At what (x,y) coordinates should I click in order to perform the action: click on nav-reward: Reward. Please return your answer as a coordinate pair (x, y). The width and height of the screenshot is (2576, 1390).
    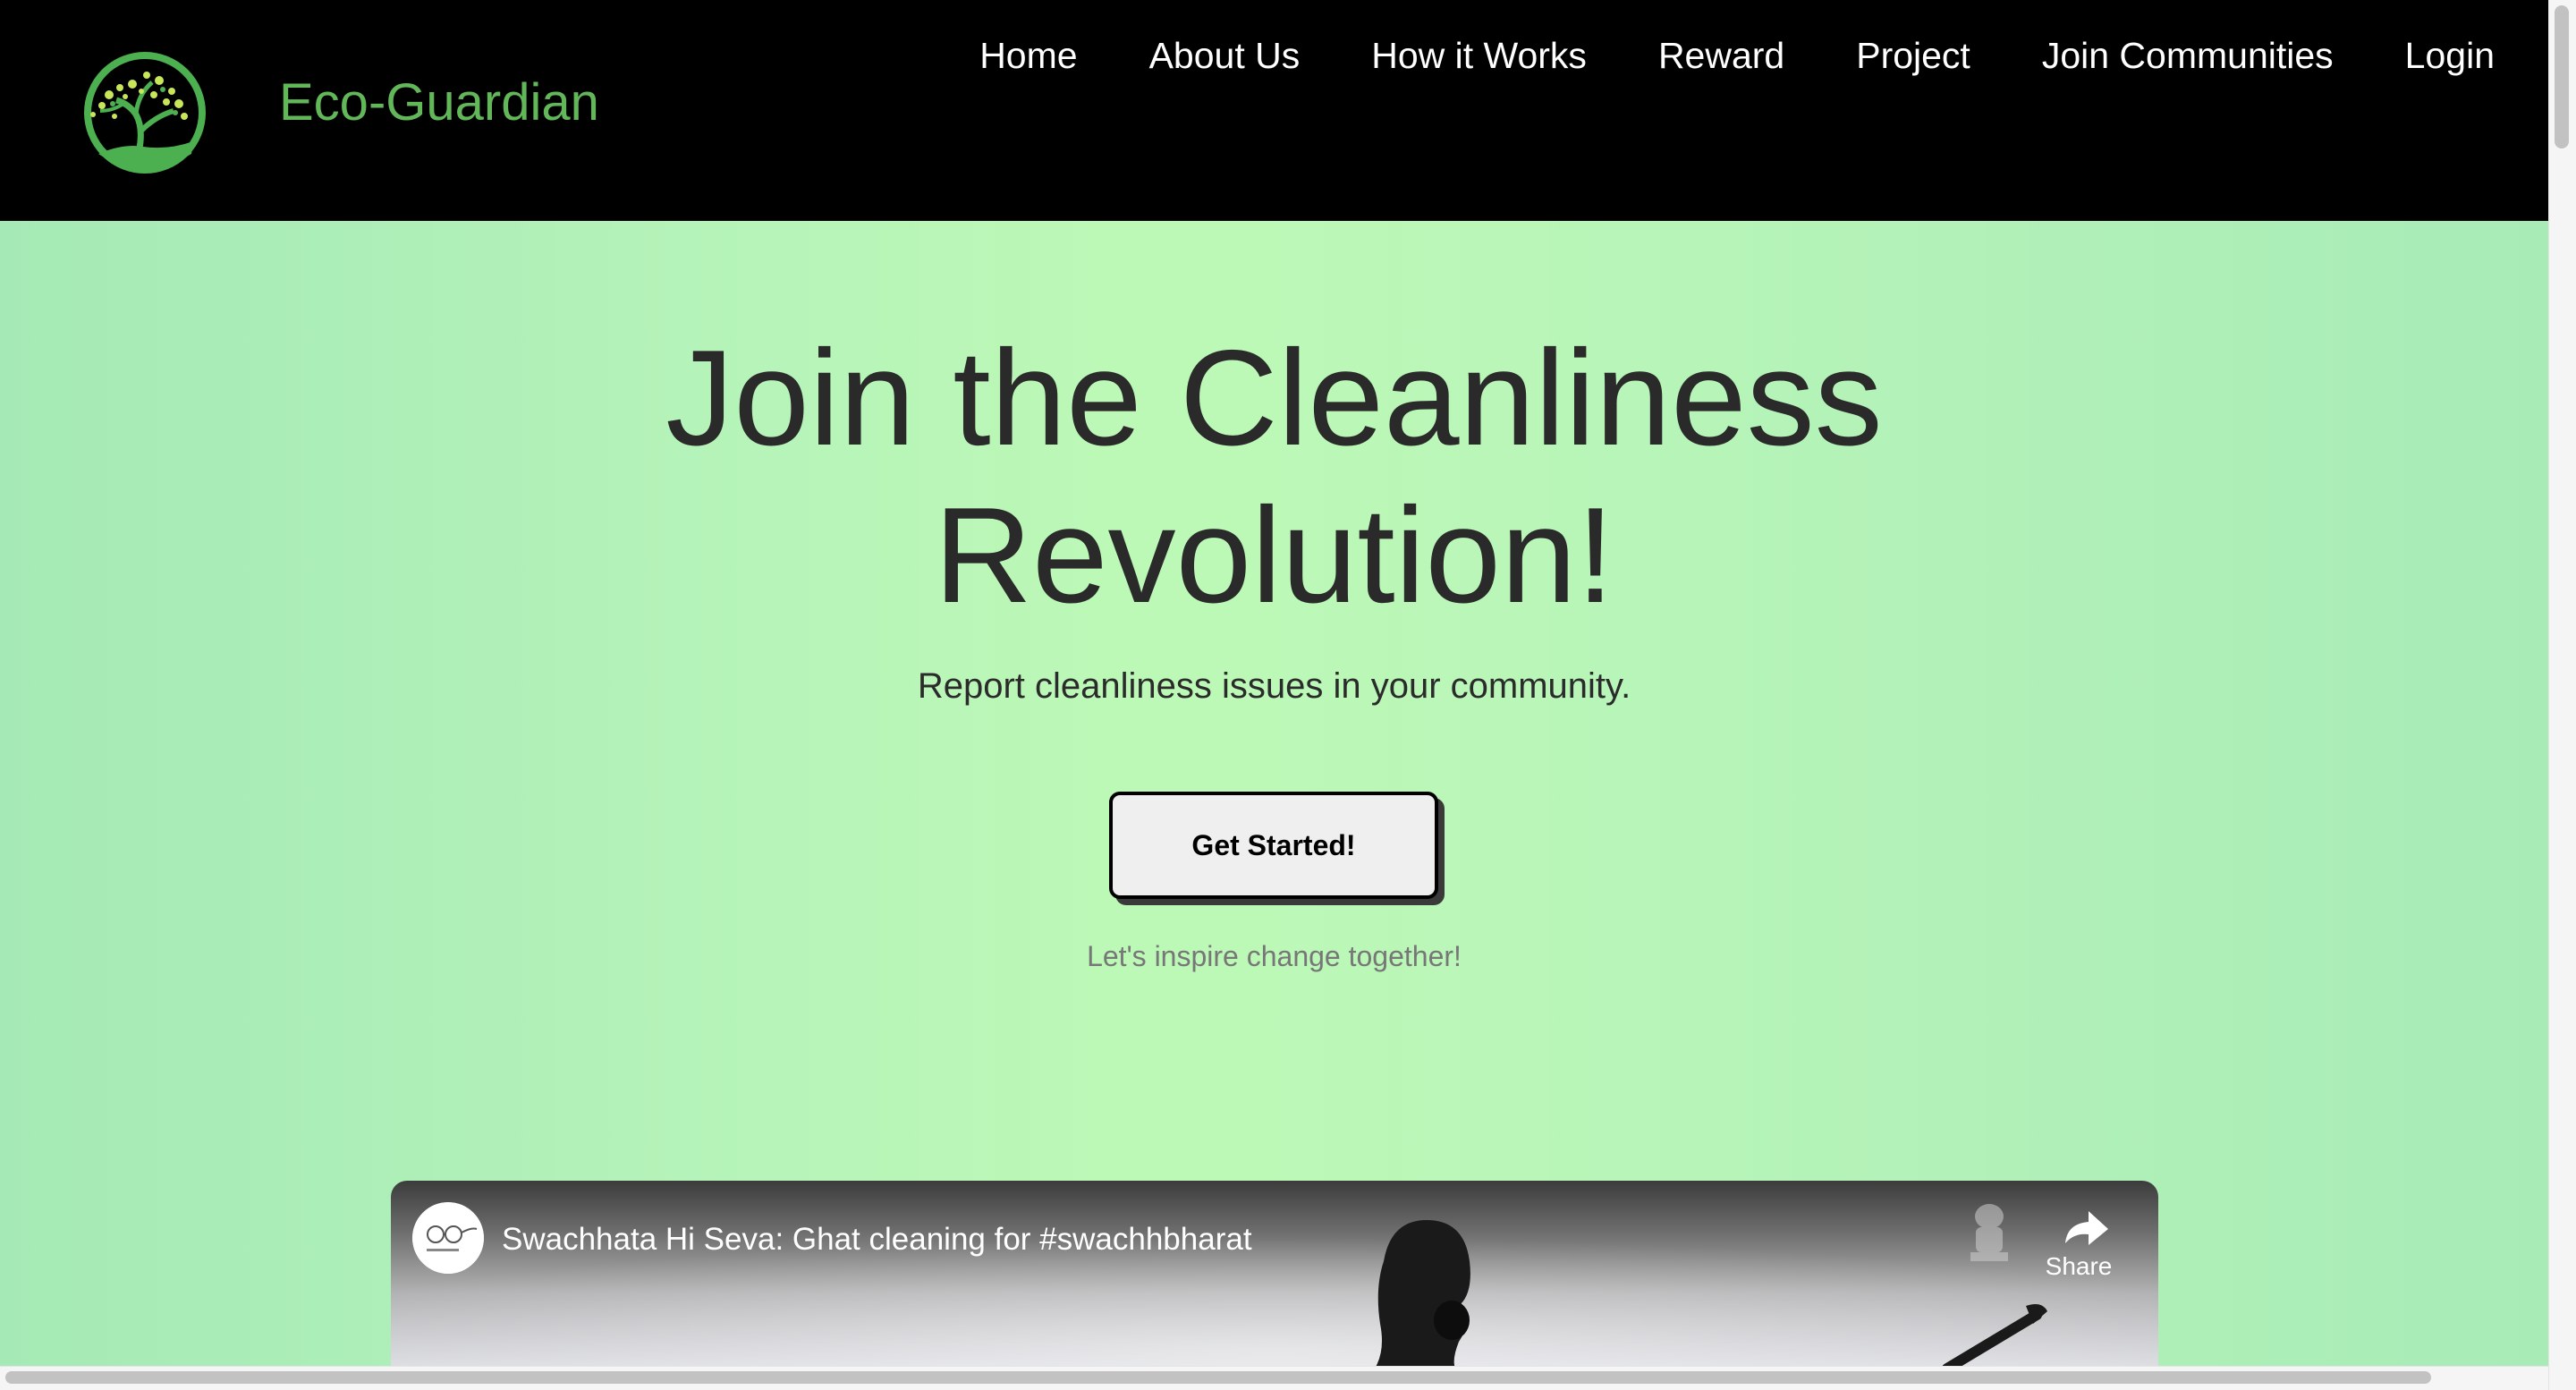
    Looking at the image, I should click on (1721, 56).